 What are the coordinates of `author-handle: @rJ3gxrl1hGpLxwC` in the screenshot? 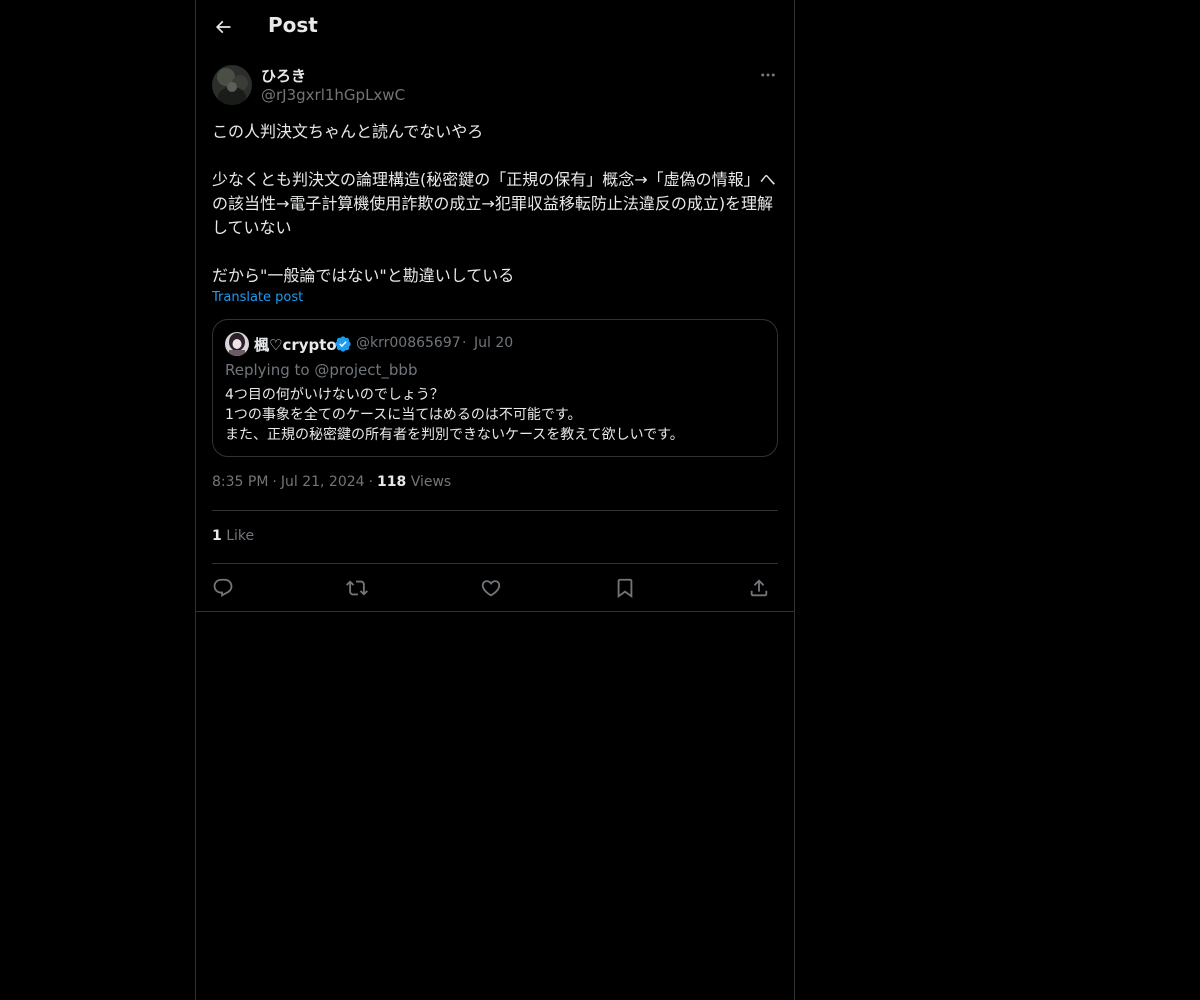 It's located at (333, 95).